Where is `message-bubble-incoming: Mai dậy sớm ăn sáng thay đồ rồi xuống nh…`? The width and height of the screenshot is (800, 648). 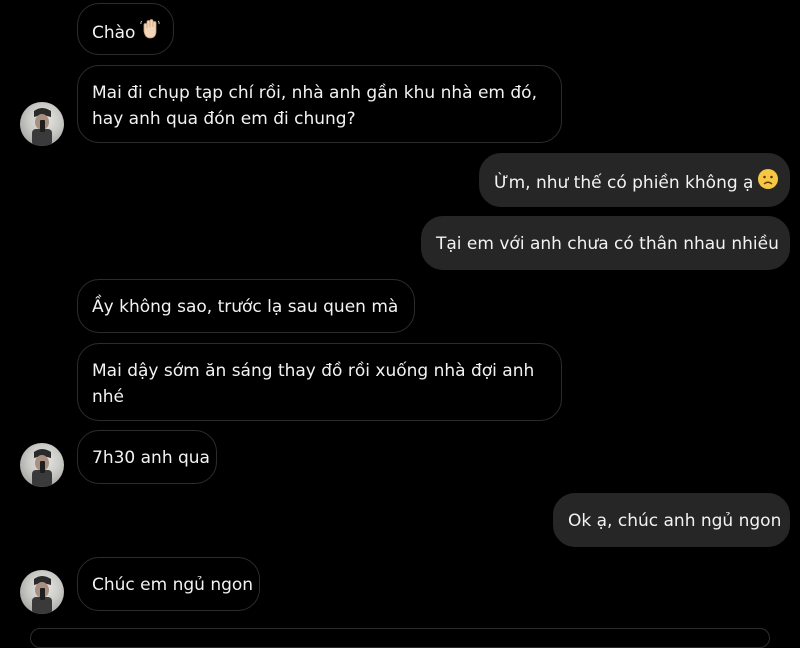 message-bubble-incoming: Mai dậy sớm ăn sáng thay đồ rồi xuống nh… is located at coordinates (319, 382).